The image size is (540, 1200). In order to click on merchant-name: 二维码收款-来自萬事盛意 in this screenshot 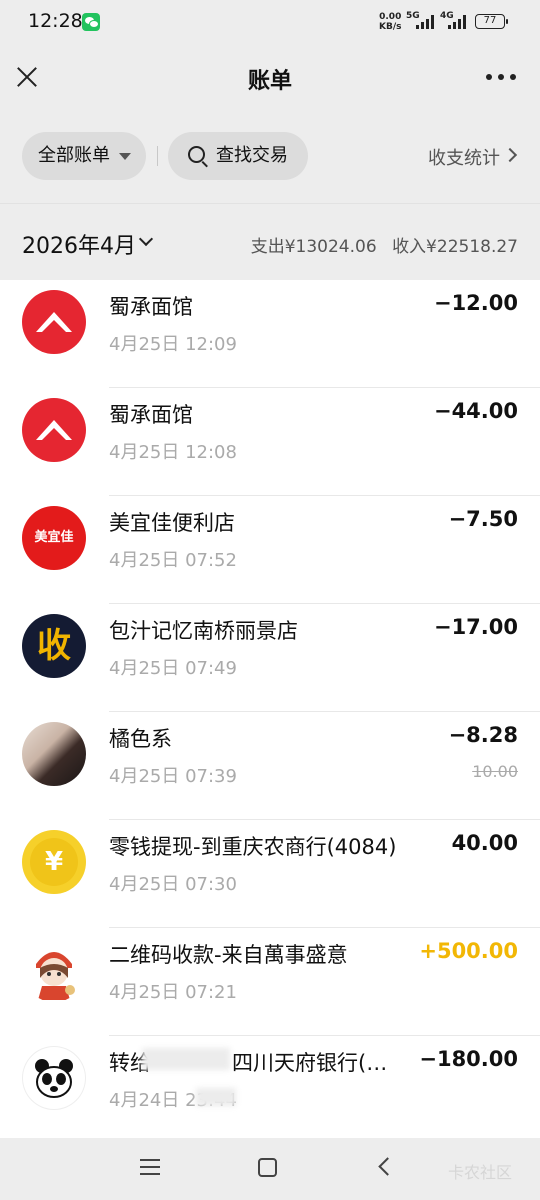, I will do `click(228, 955)`.